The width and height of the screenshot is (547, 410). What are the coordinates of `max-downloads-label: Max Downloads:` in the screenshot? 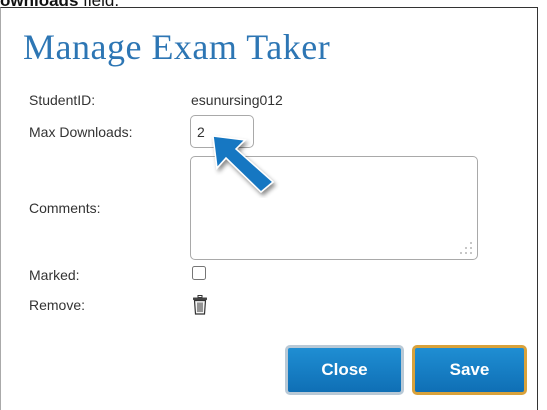 It's located at (81, 132).